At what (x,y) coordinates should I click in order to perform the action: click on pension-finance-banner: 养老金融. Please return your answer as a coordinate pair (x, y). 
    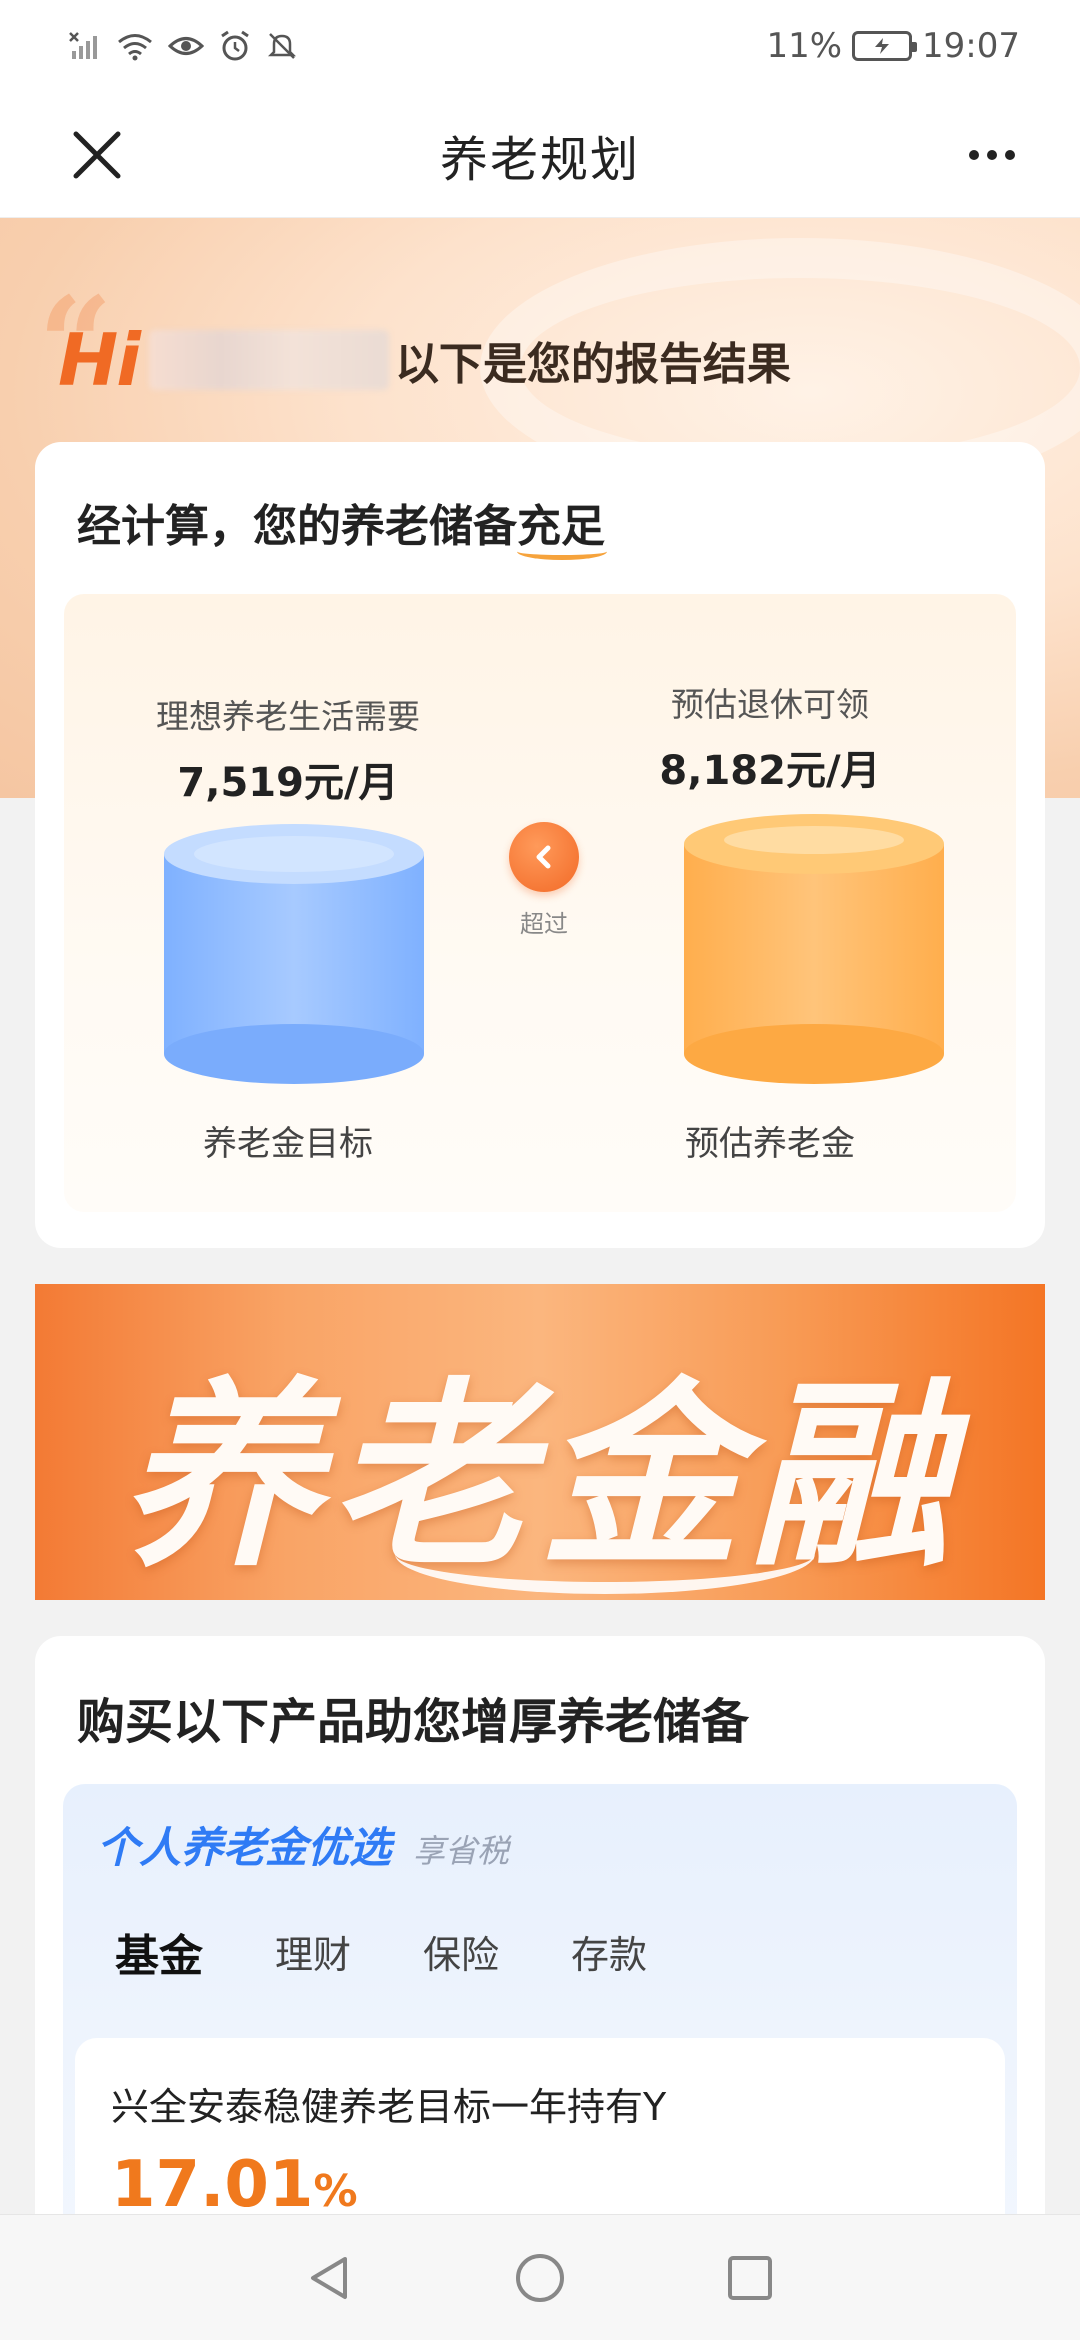
    Looking at the image, I should click on (540, 1442).